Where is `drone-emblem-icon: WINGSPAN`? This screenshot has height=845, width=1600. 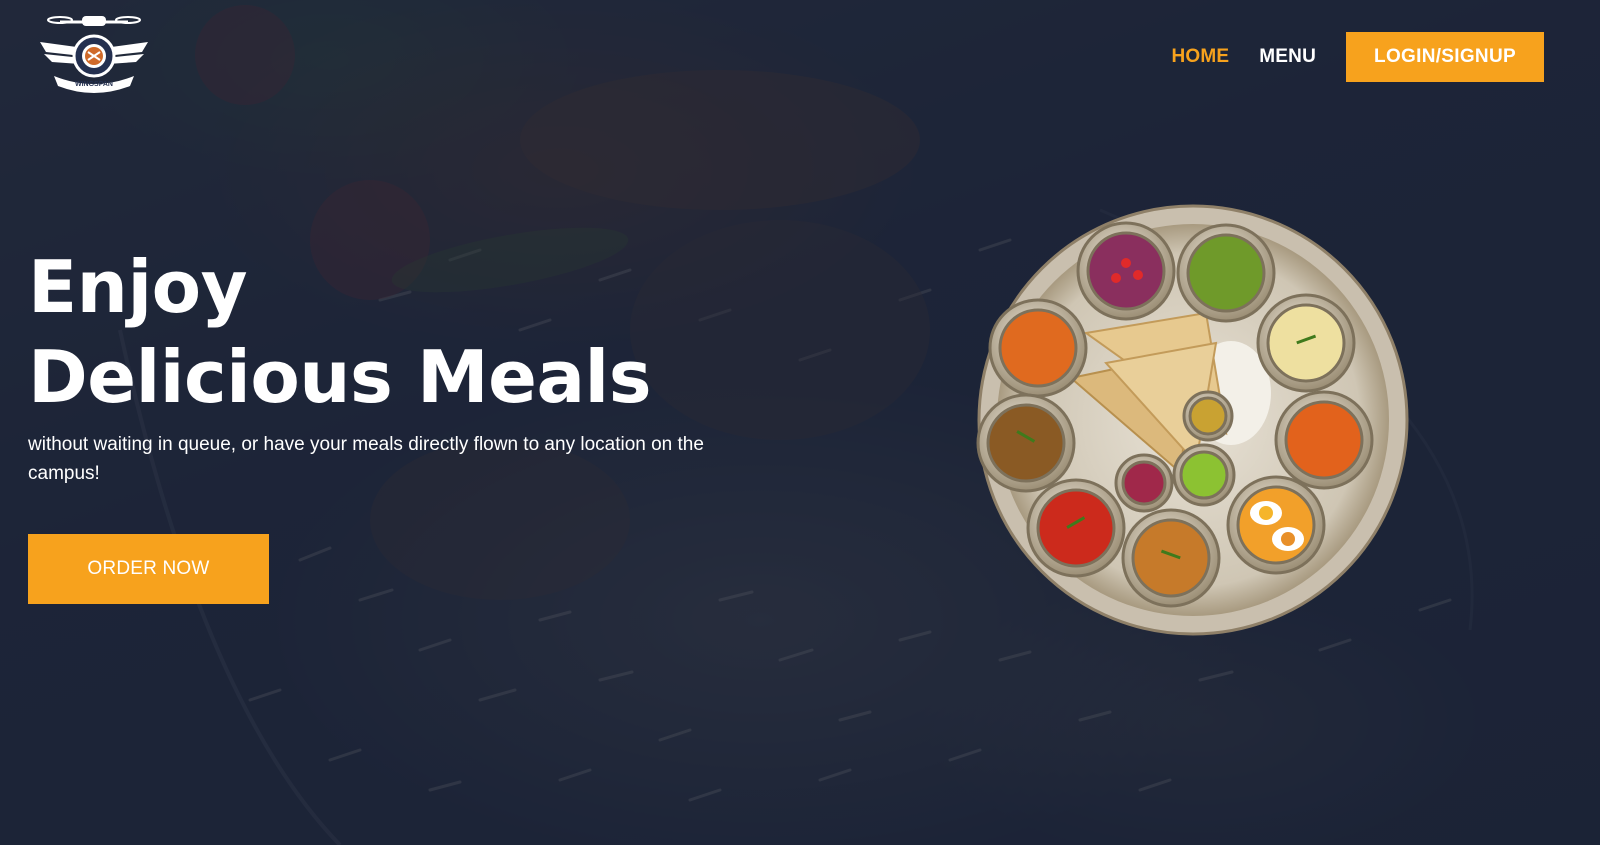 drone-emblem-icon: WINGSPAN is located at coordinates (94, 54).